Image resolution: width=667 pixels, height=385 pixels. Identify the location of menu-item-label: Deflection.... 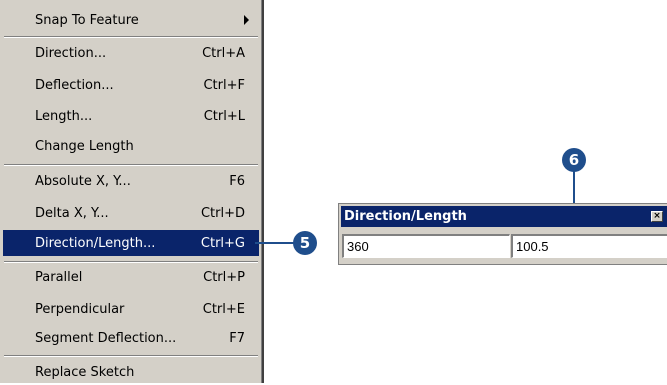
(74, 85).